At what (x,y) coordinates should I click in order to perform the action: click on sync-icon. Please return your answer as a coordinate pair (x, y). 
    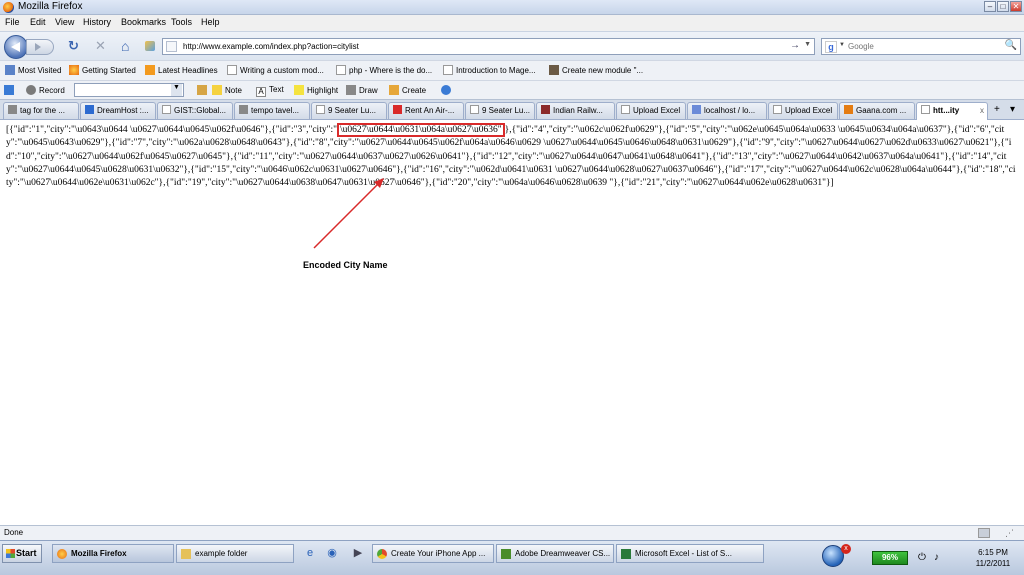
    Looking at the image, I should click on (447, 90).